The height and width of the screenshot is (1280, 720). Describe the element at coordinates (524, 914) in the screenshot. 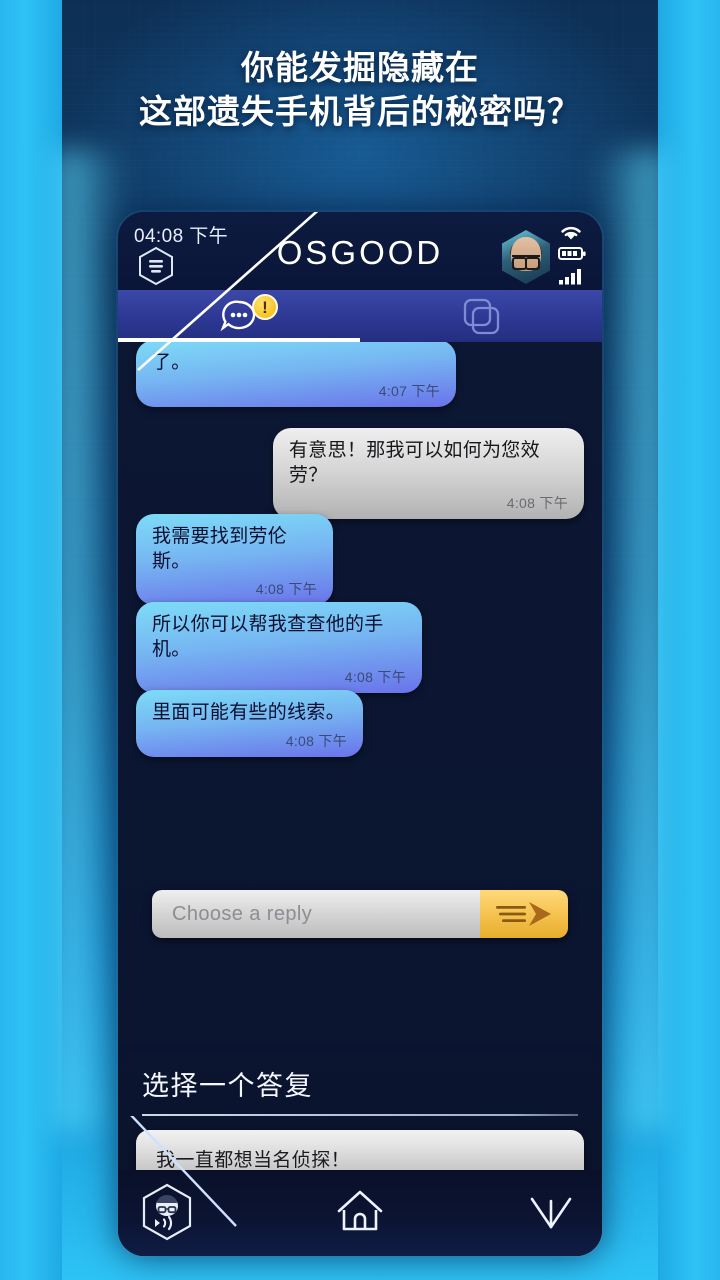

I see `send-arrow-icon` at that location.